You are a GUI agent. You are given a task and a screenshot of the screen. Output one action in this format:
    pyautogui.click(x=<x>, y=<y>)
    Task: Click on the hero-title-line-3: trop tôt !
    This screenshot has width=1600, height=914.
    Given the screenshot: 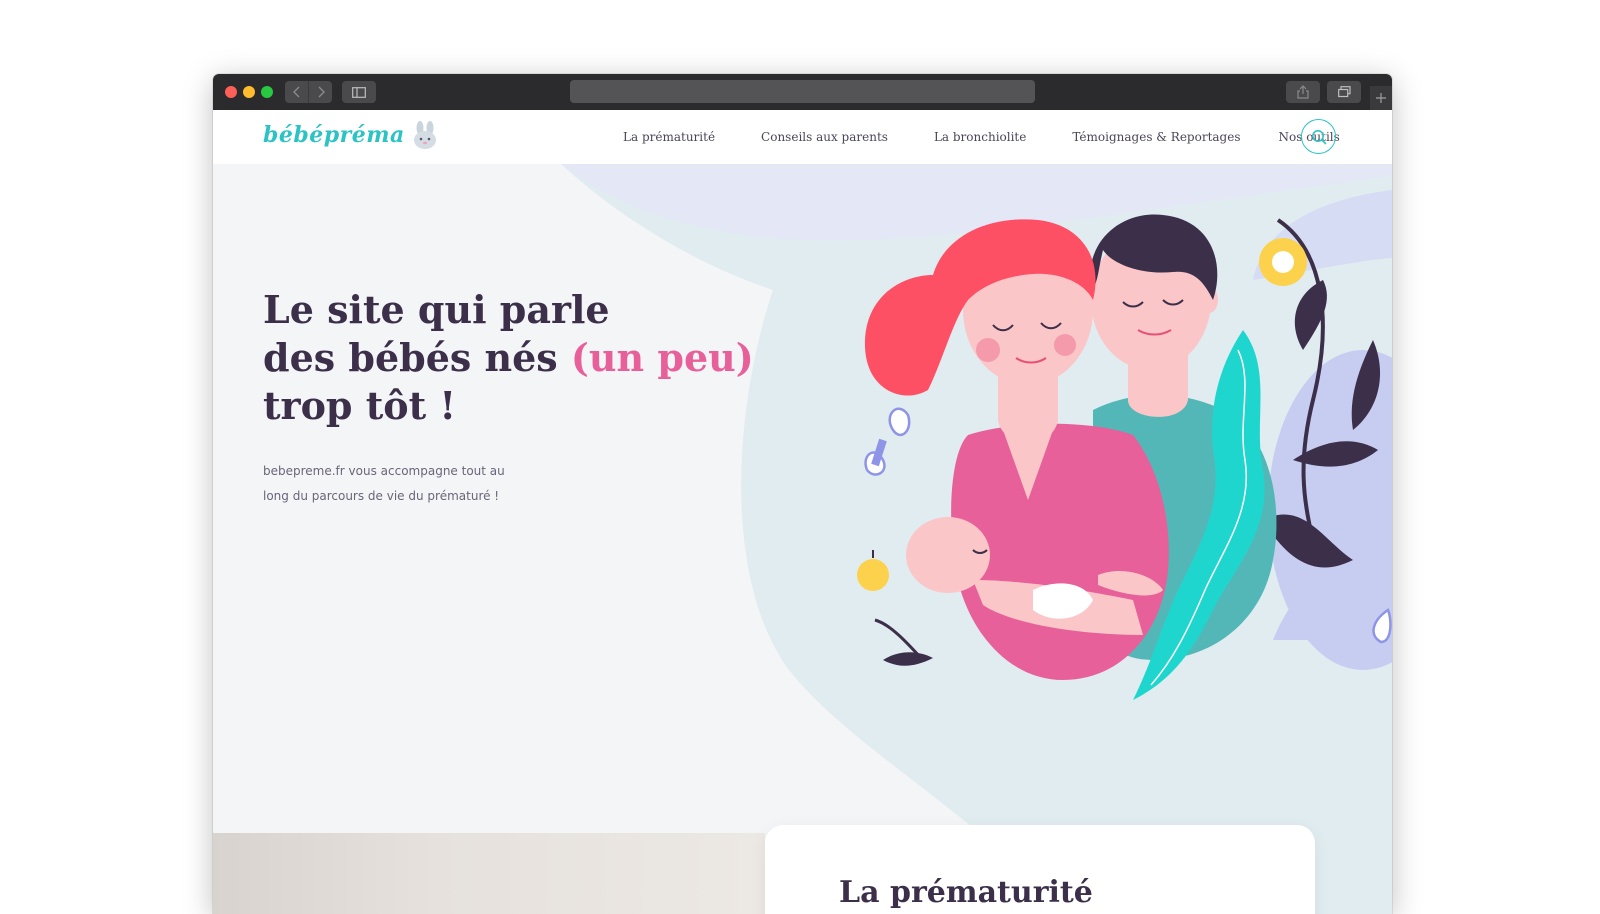 What is the action you would take?
    pyautogui.click(x=360, y=405)
    